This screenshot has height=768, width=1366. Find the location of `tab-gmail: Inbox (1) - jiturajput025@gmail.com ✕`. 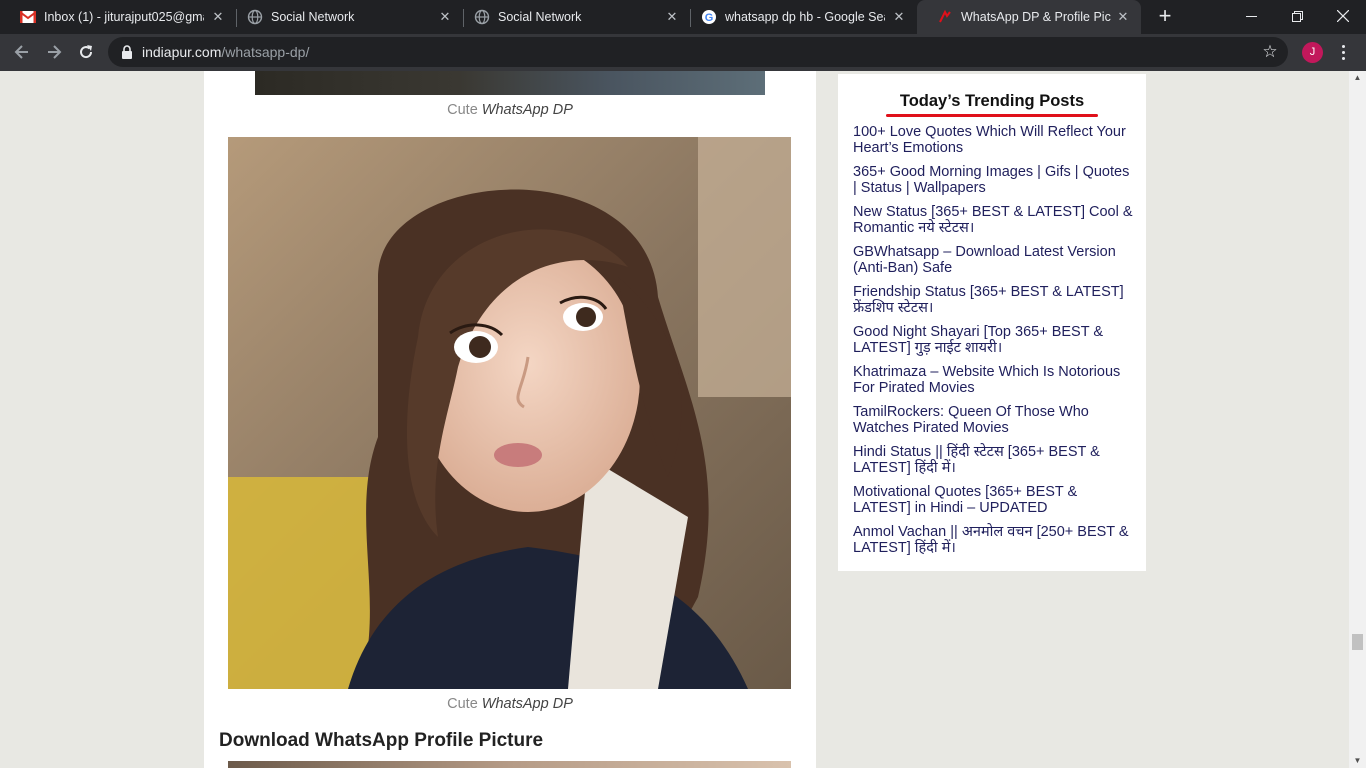

tab-gmail: Inbox (1) - jiturajput025@gmail.com ✕ is located at coordinates (118, 17).